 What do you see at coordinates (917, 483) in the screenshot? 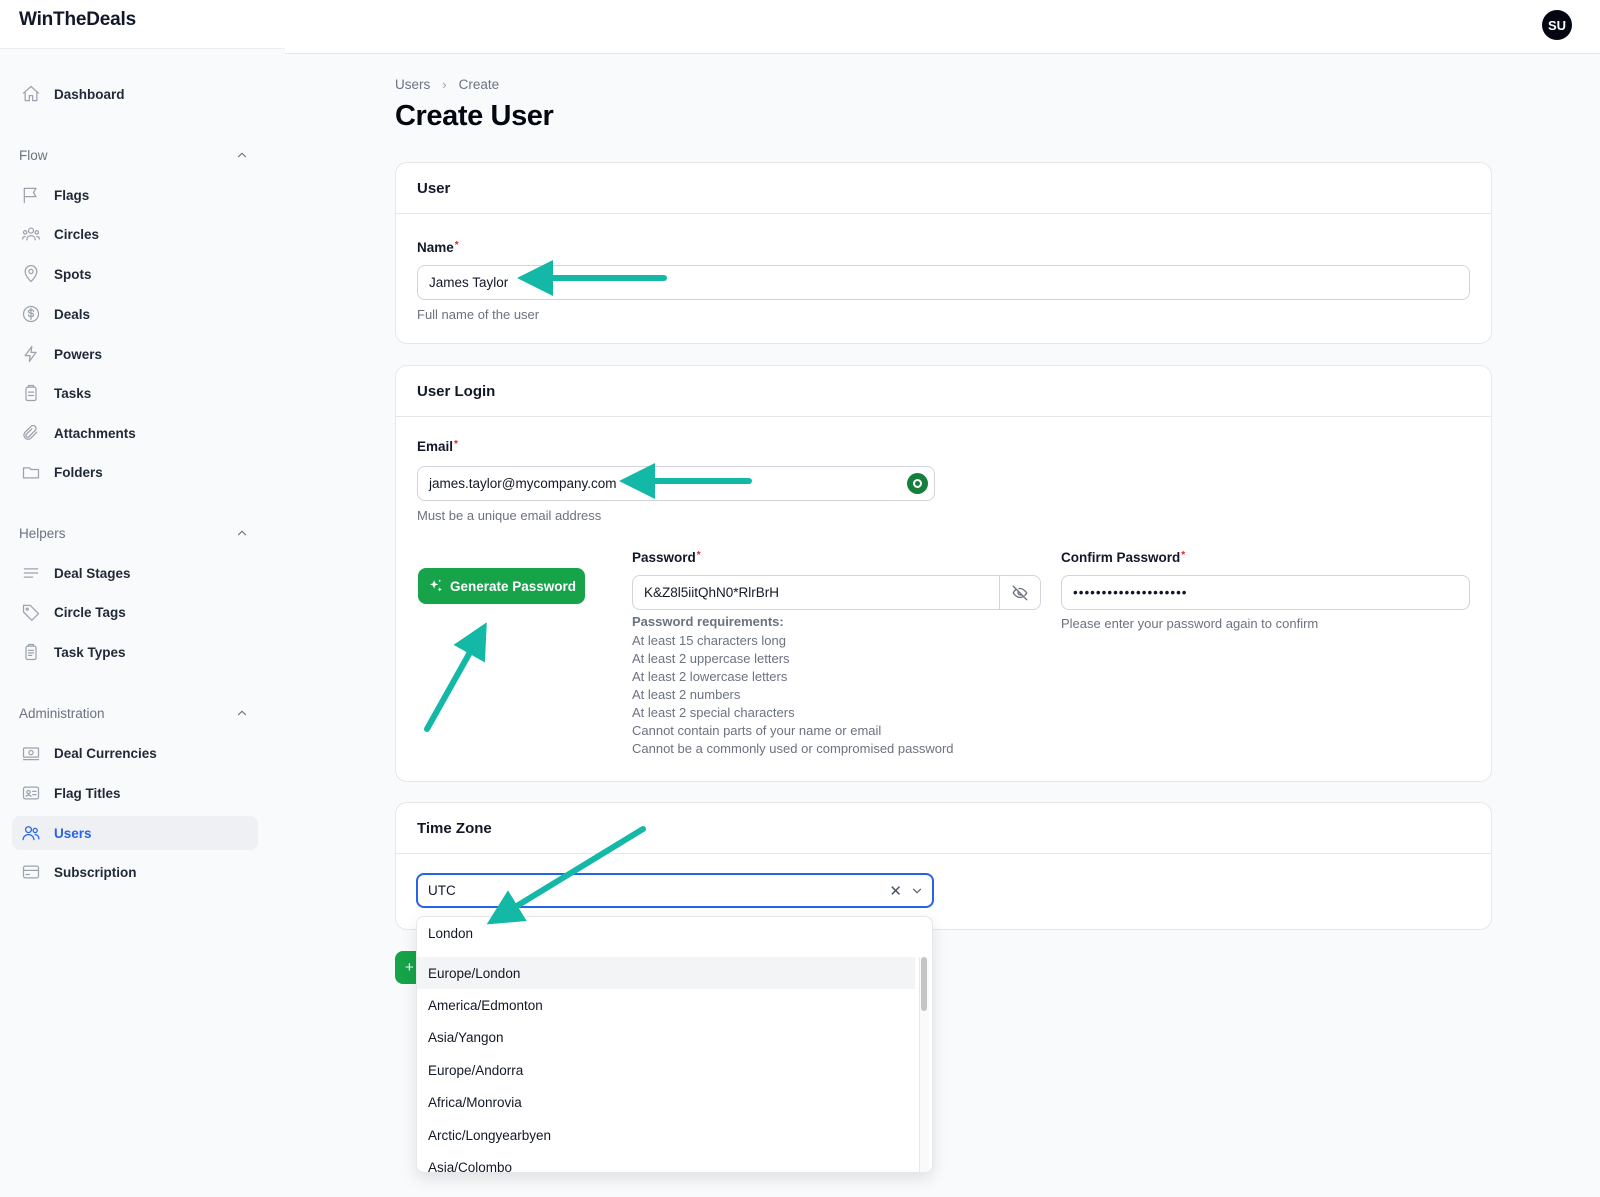
I see `grammarly-icon` at bounding box center [917, 483].